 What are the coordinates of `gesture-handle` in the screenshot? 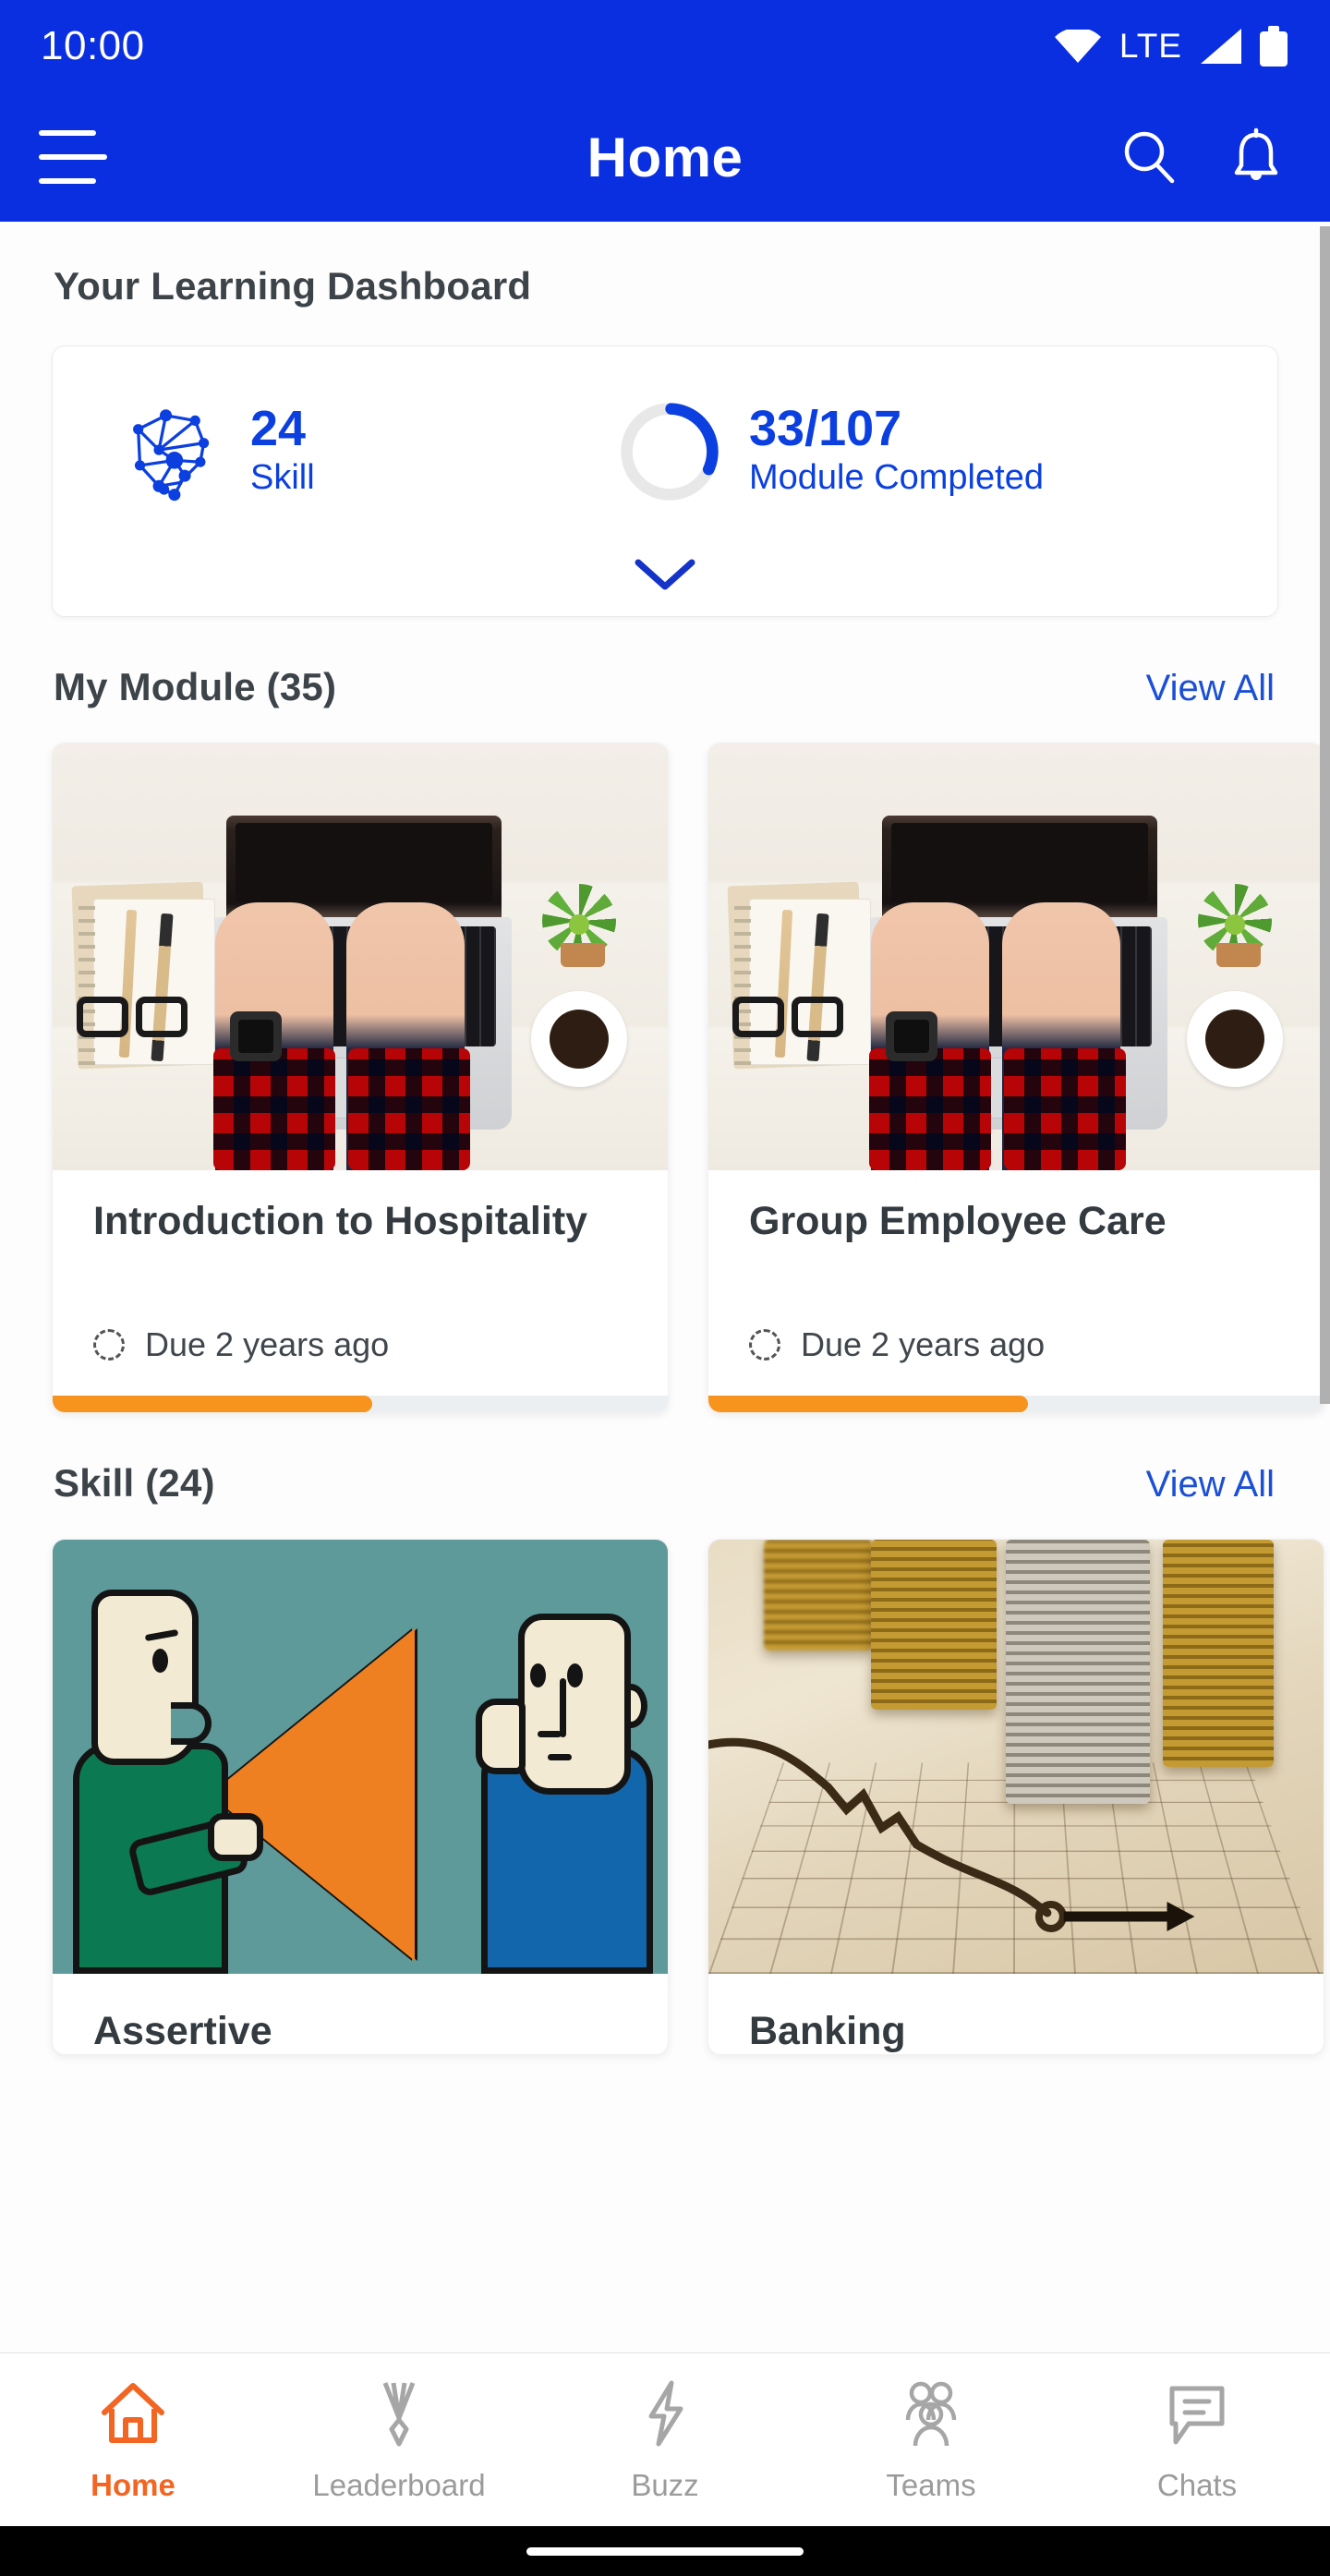 It's located at (665, 2551).